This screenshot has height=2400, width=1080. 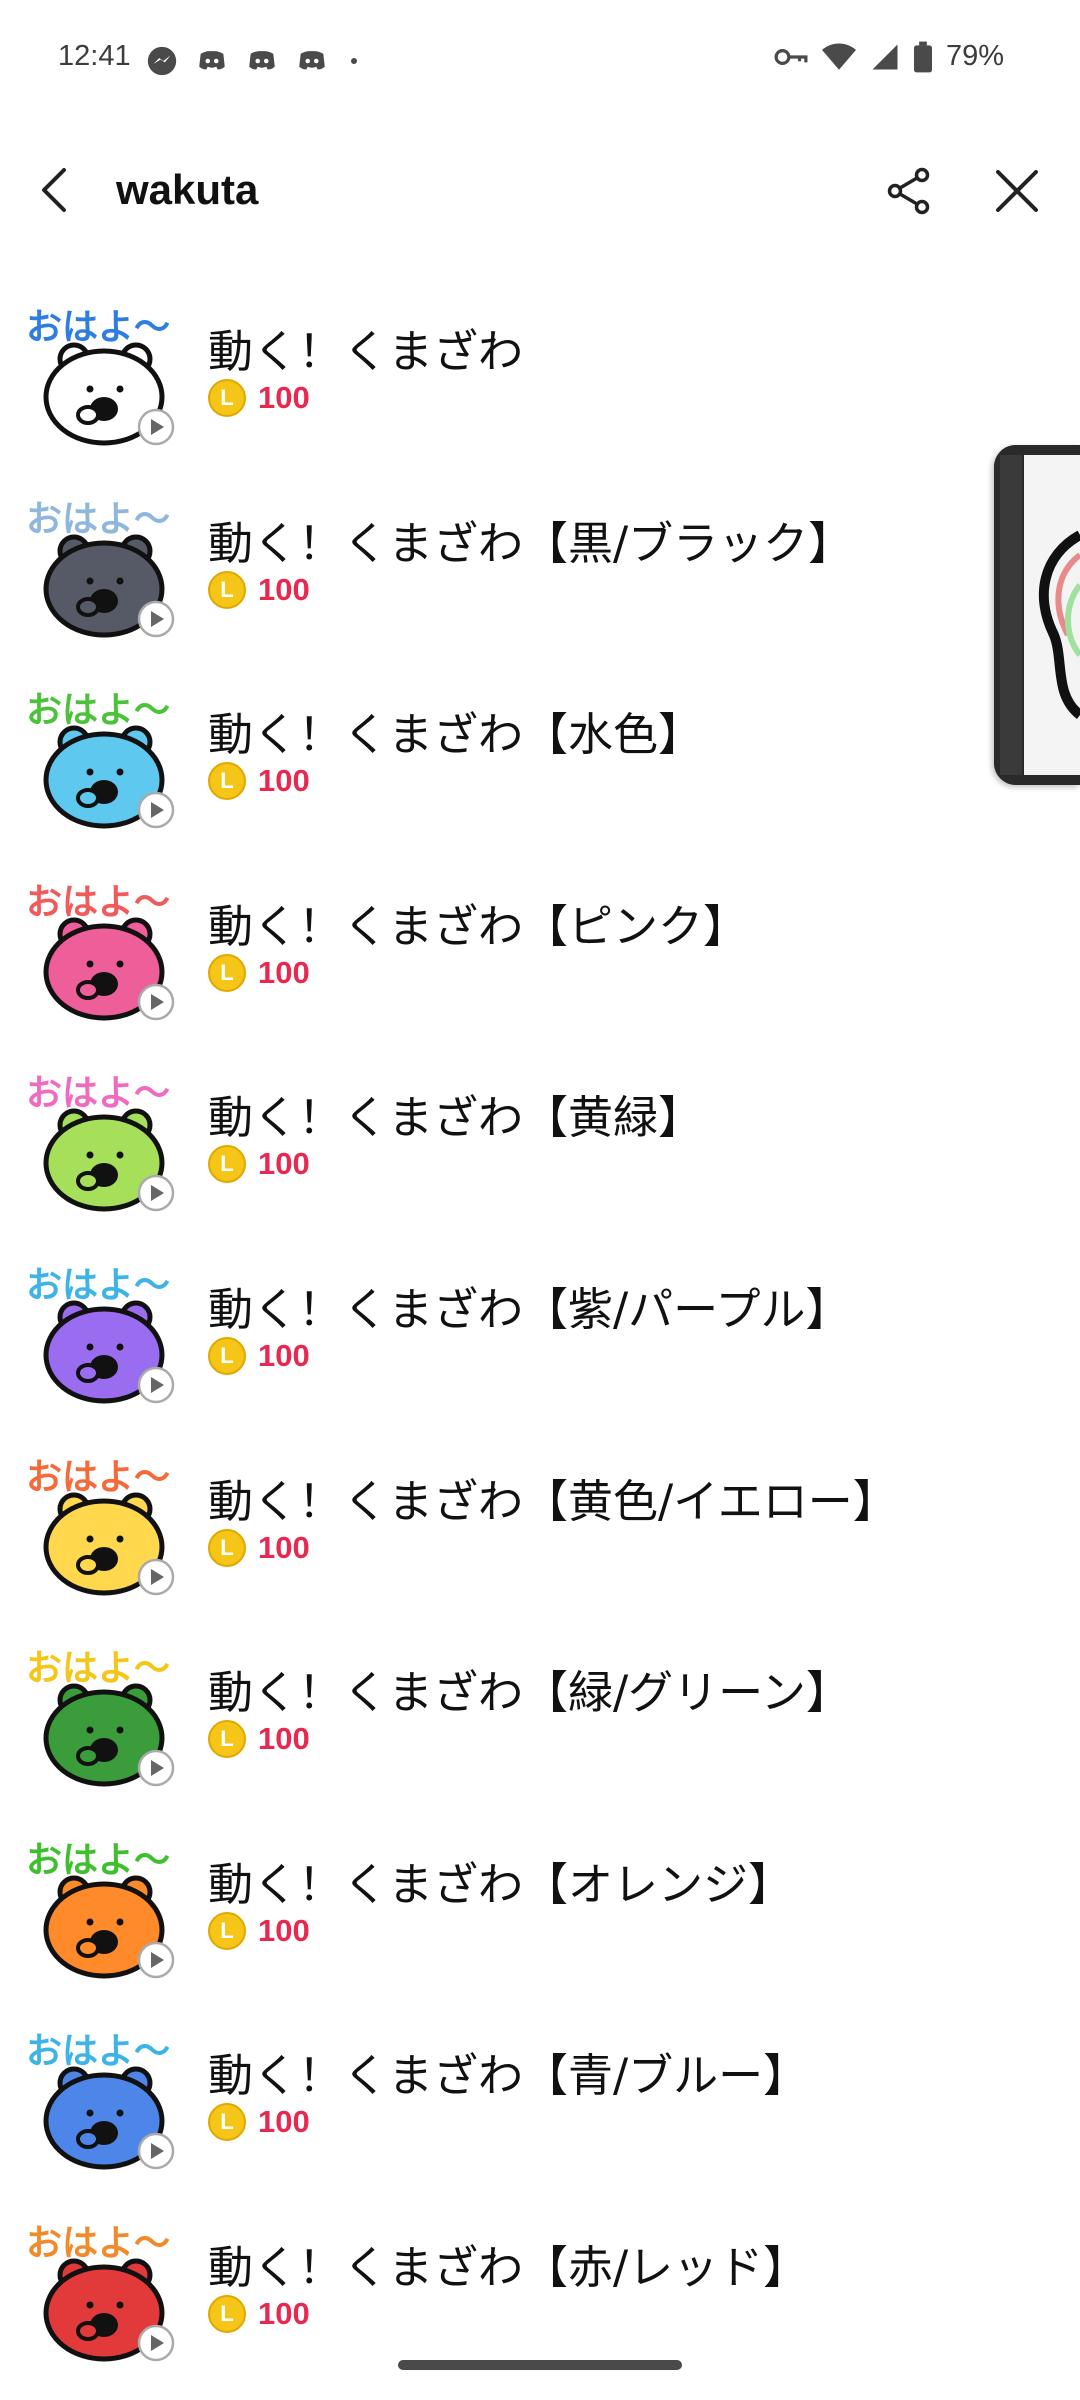 I want to click on sticker-title: 動く！くまざわ【赤/レッド】, so click(x=508, y=2267).